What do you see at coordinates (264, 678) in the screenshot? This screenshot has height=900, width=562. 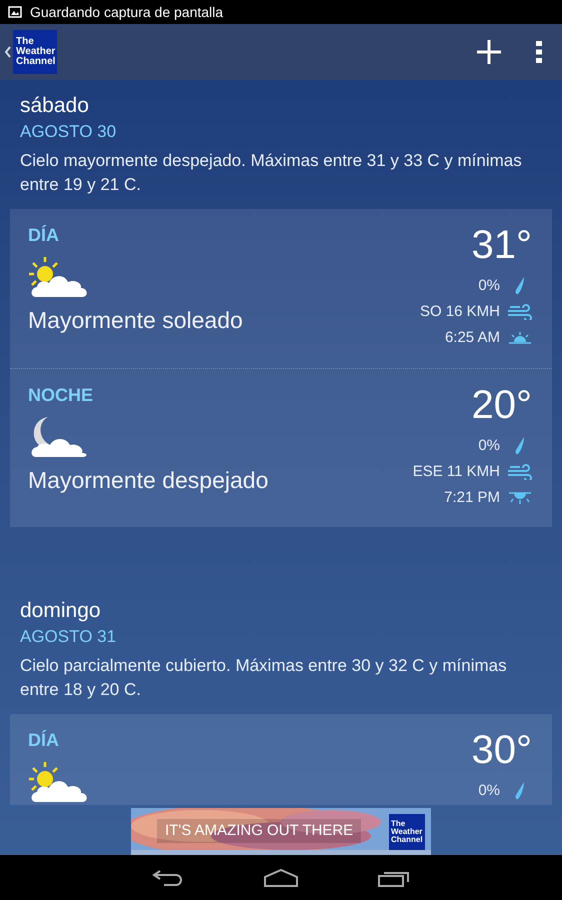 I see `day-summary: Cielo parcialmente cubierto. Máximas entre 30 y 32 C y mínimas entre 18 y 20 C.` at bounding box center [264, 678].